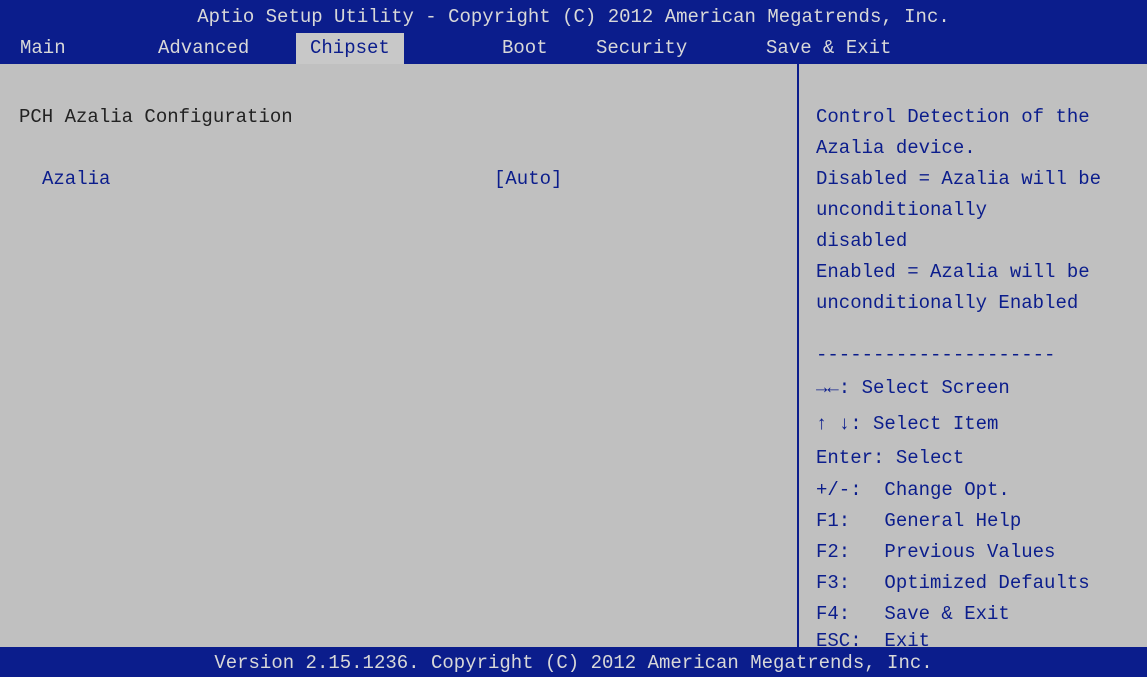 The width and height of the screenshot is (1147, 677). I want to click on key-hint-previous-values: F2: Previous Values, so click(936, 552).